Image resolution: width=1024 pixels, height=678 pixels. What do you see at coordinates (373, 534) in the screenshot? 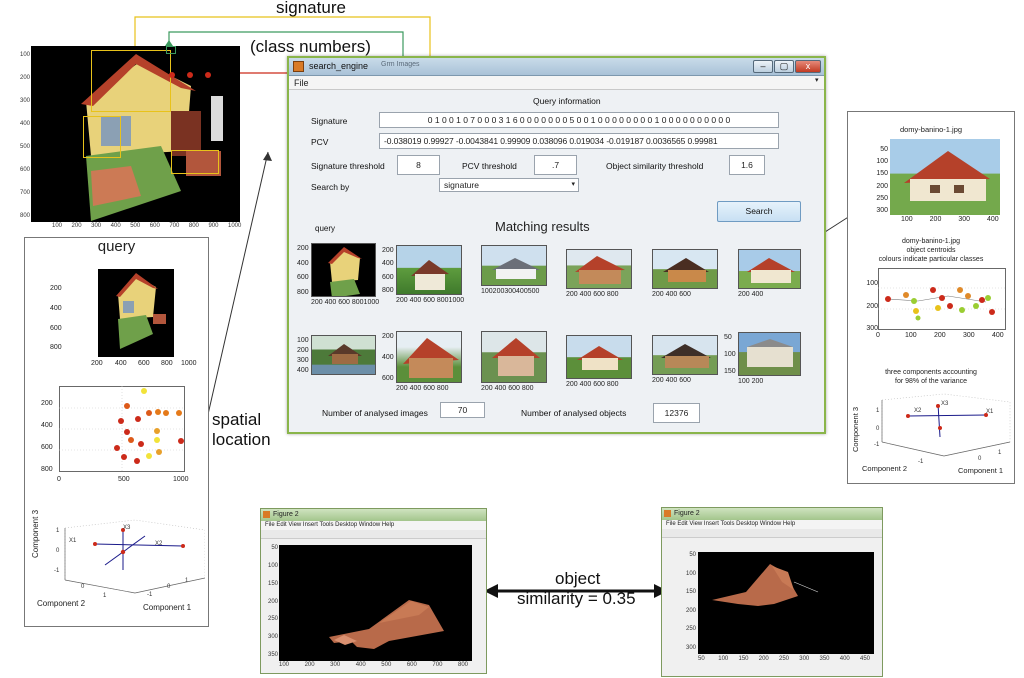
I see `figure-left-toolbar` at bounding box center [373, 534].